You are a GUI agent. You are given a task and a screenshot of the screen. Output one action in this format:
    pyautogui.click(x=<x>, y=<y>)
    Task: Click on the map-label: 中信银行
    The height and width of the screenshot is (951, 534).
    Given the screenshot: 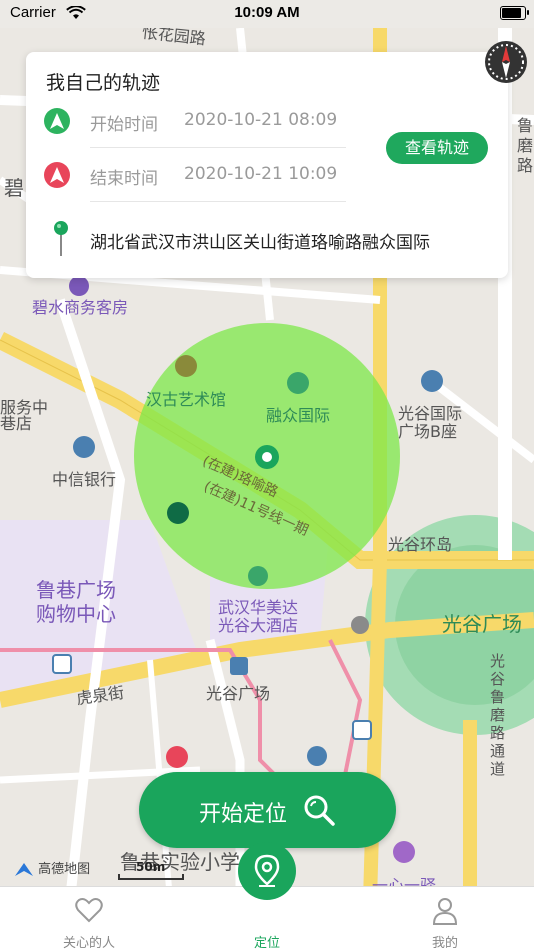 What is the action you would take?
    pyautogui.click(x=84, y=479)
    